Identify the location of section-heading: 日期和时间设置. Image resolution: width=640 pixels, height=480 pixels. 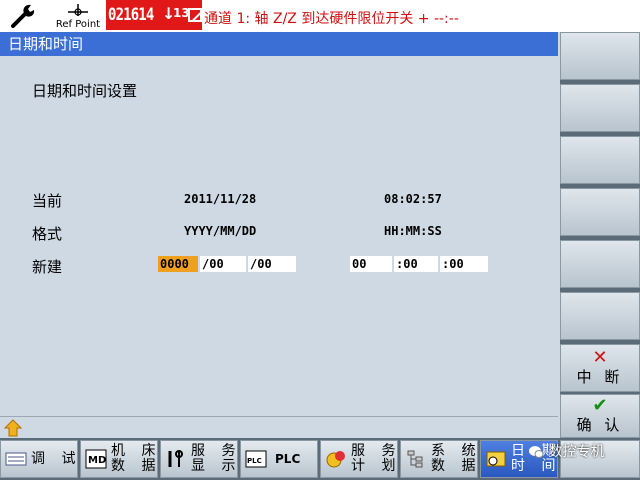
(85, 91).